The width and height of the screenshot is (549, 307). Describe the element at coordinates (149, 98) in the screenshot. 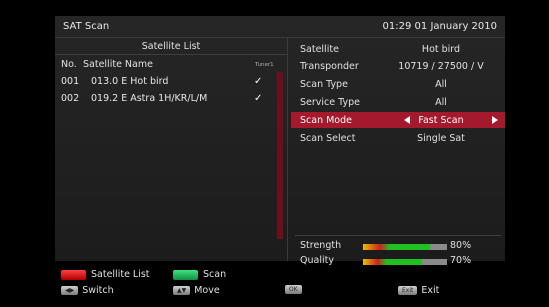

I see `satellite-name: 019.2 E Astra 1H/KR/L/M` at that location.